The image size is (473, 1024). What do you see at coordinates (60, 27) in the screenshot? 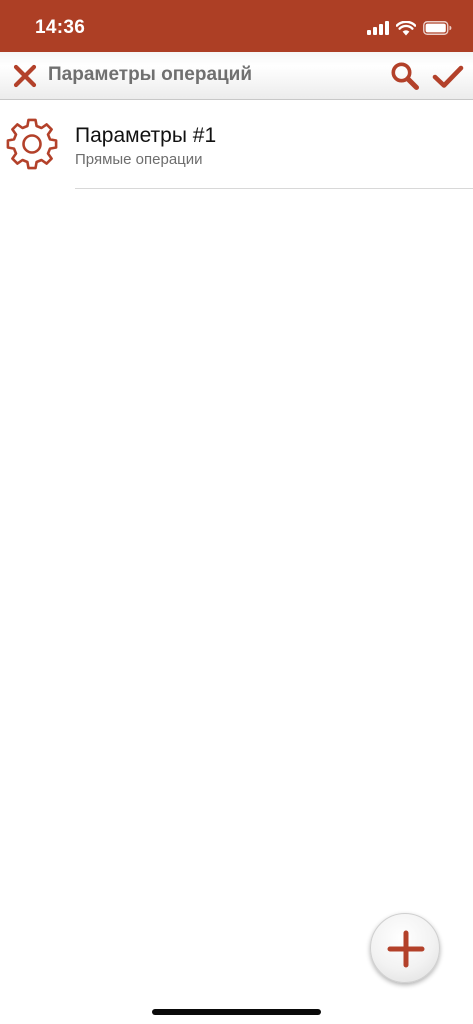
I see `status-time: 14:36` at bounding box center [60, 27].